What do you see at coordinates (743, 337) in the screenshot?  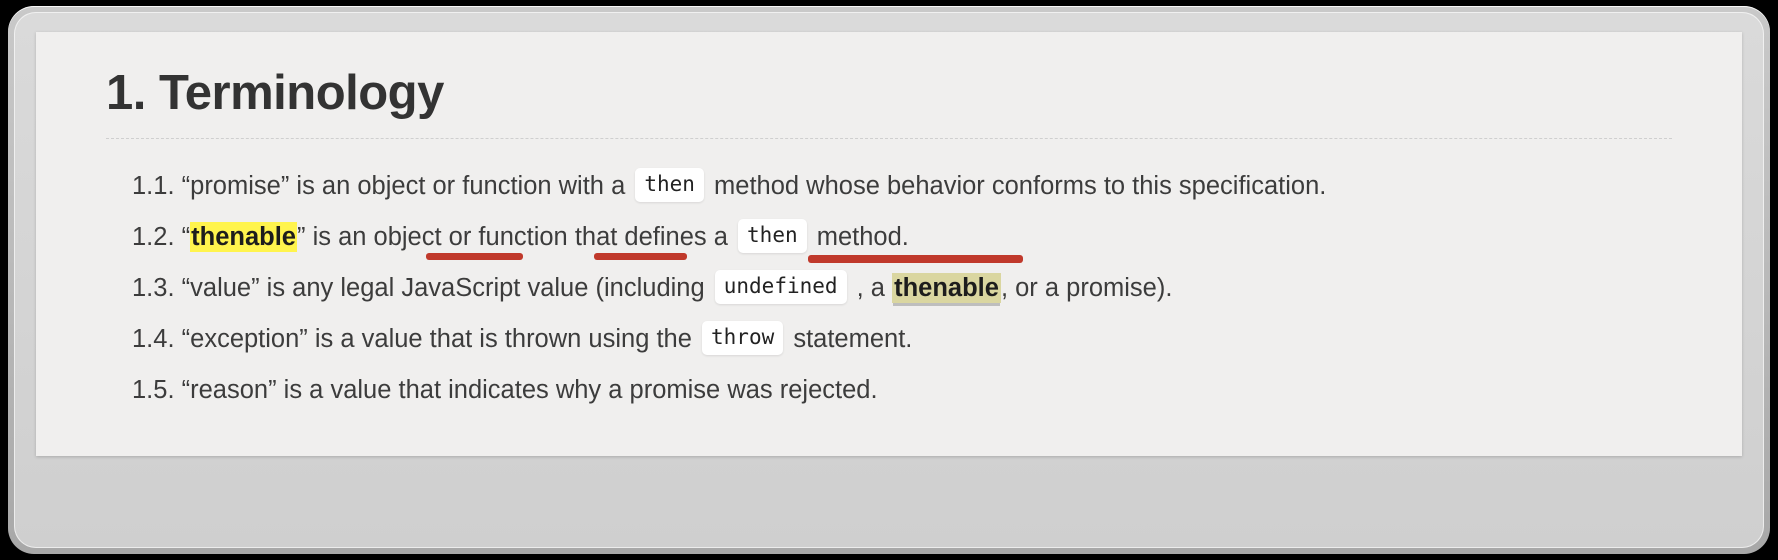 I see `code-chip-throw: throw` at bounding box center [743, 337].